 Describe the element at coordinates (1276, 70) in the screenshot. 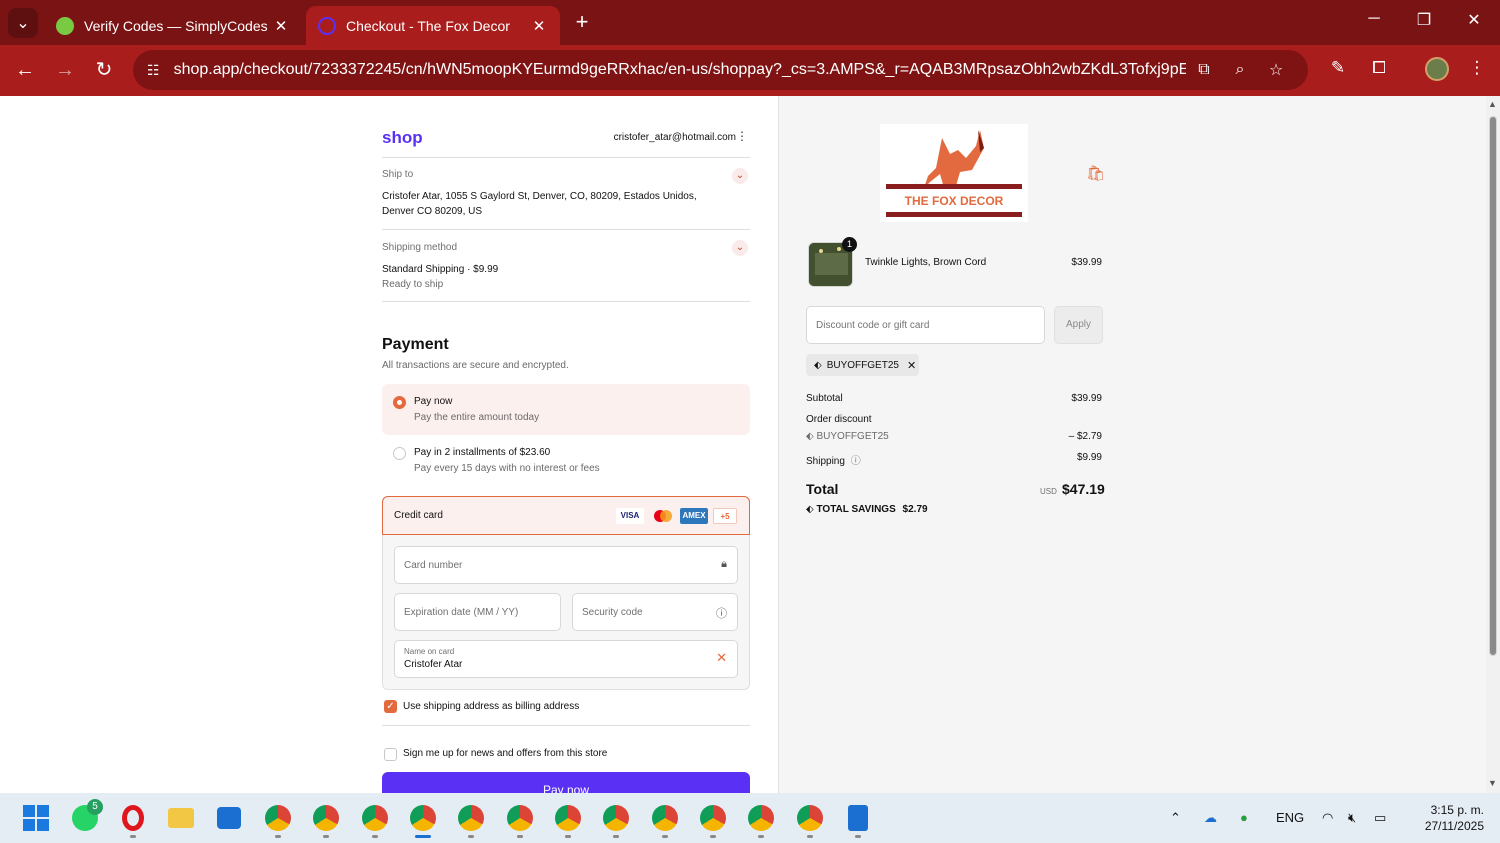

I see `bookmark-star-icon: ☆` at that location.